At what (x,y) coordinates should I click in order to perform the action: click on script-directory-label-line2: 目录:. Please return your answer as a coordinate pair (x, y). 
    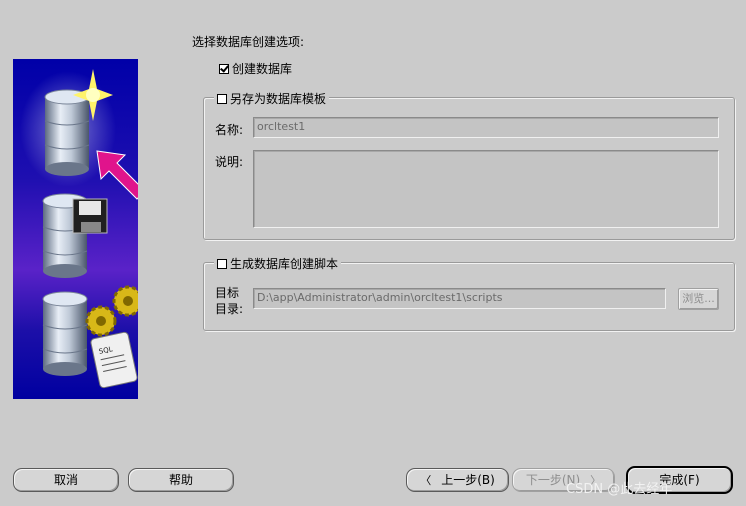
    Looking at the image, I should click on (229, 309).